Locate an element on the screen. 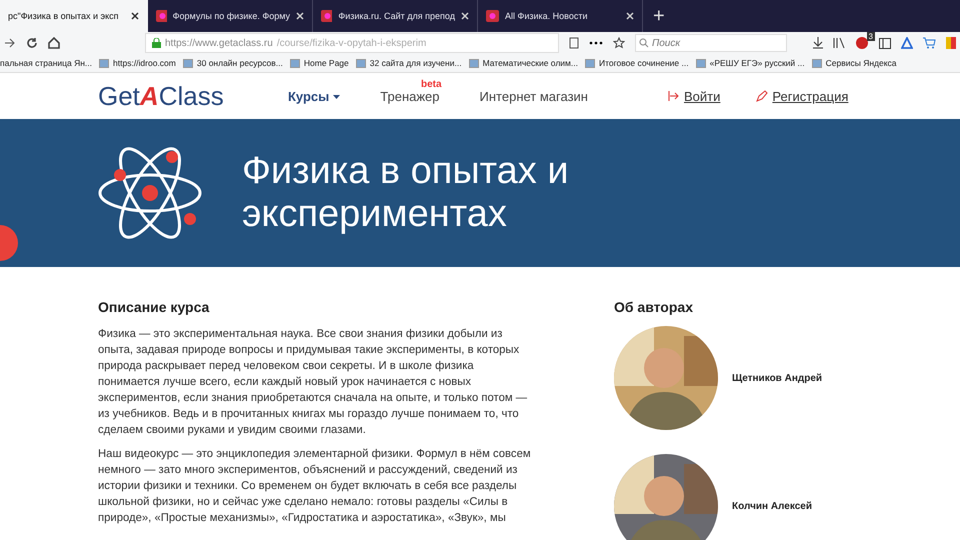  sidebar-icon is located at coordinates (885, 43).